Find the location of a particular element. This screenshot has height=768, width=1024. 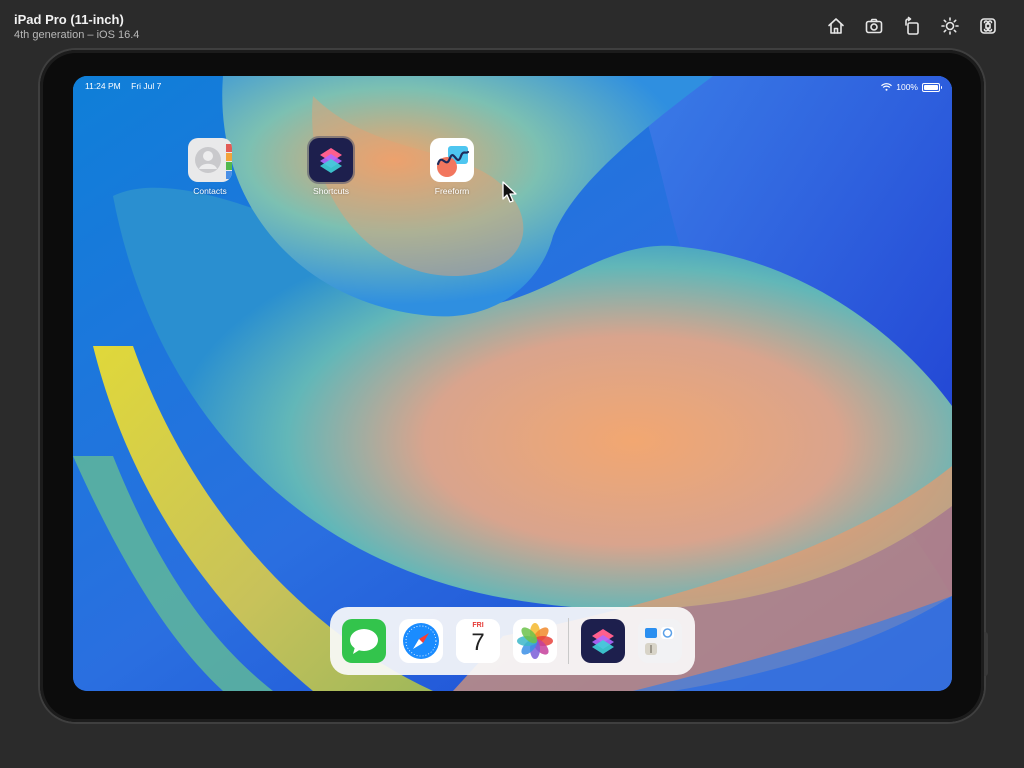

device-name: iPad Pro (11-inch) is located at coordinates (69, 19).